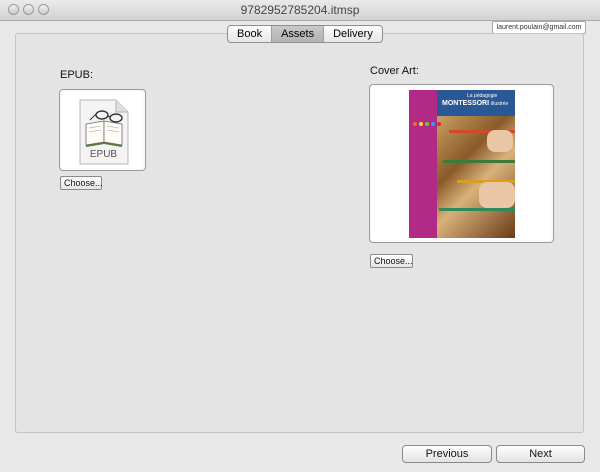  I want to click on previous-button: Previous, so click(447, 454).